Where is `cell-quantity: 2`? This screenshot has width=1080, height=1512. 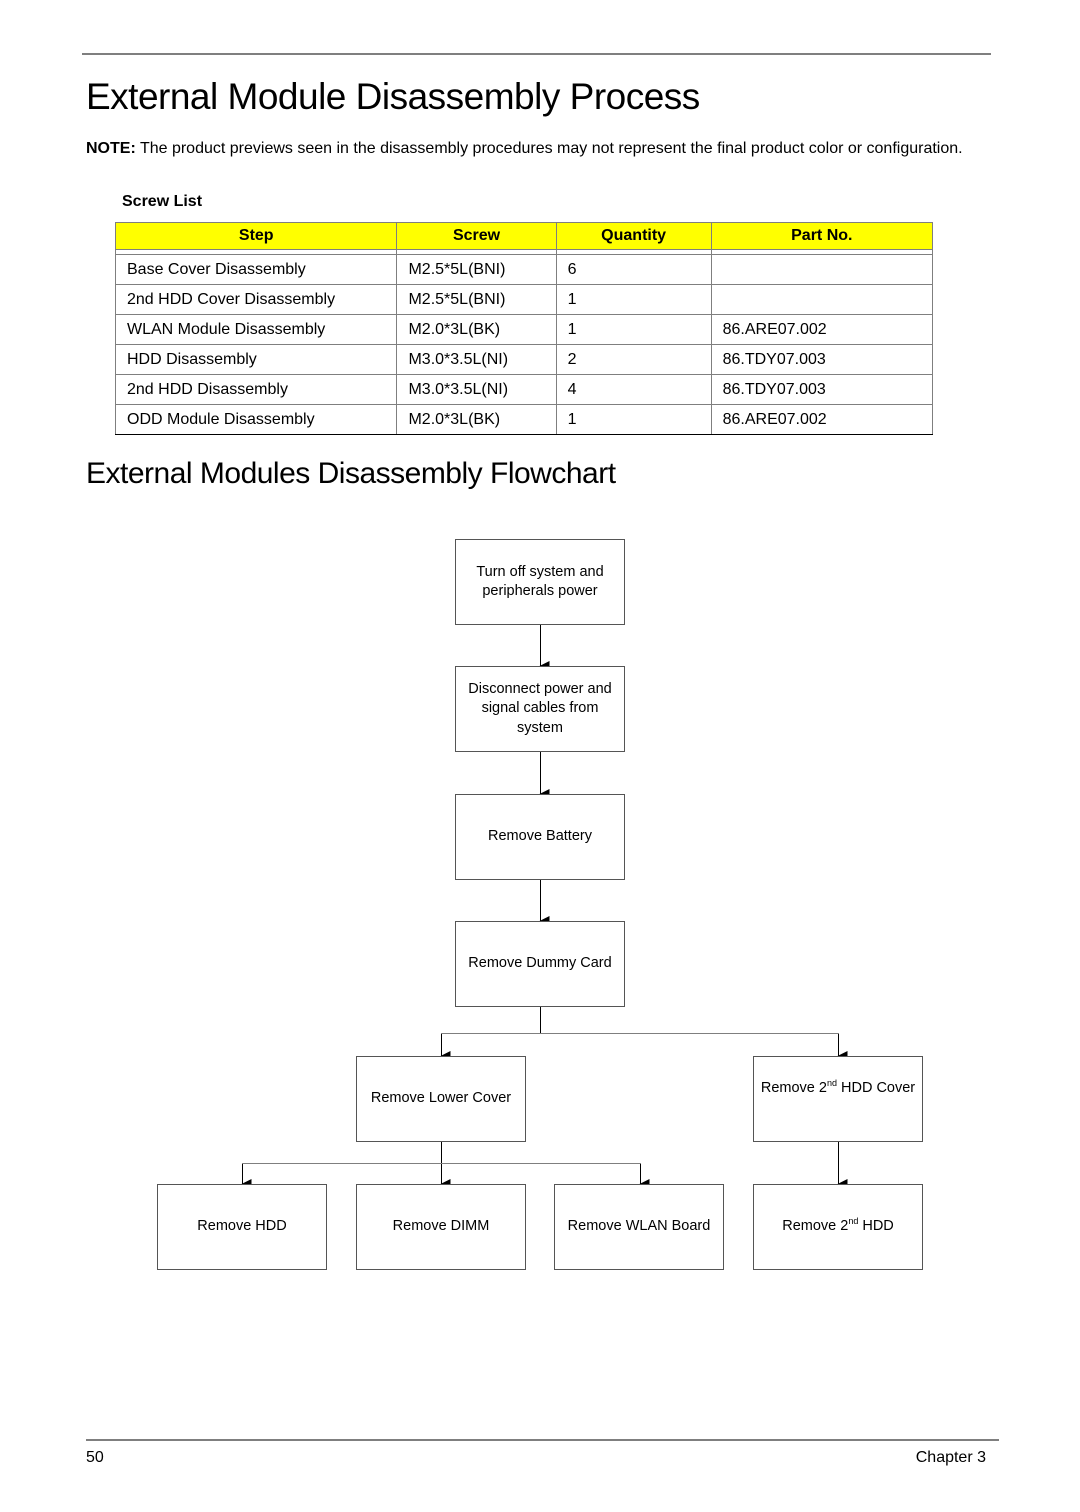 cell-quantity: 2 is located at coordinates (633, 359).